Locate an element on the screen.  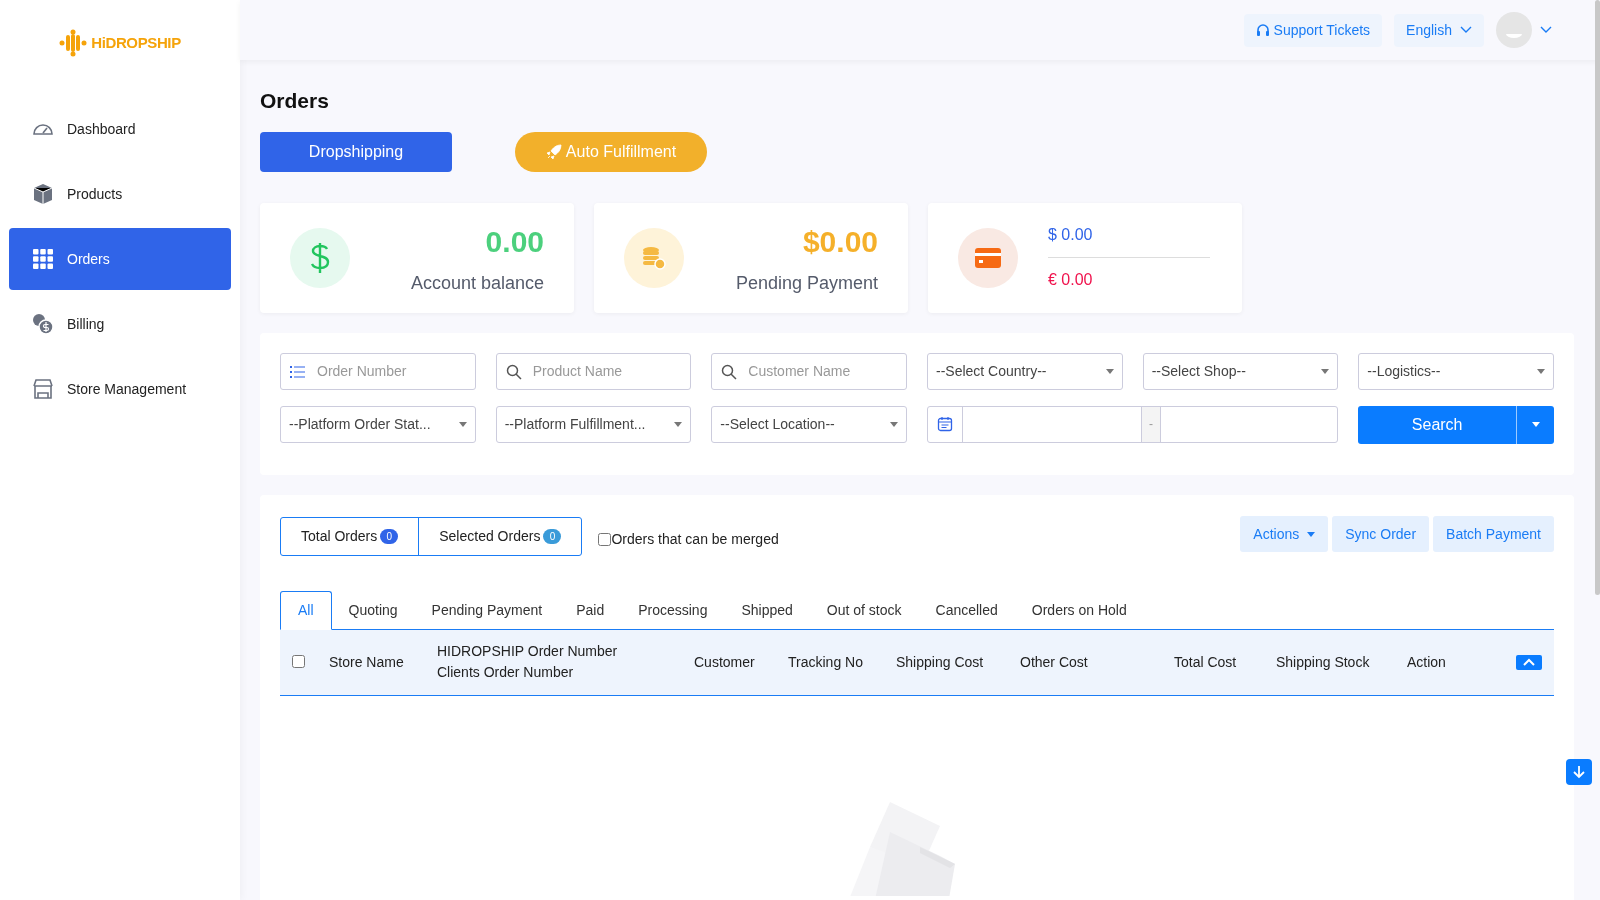
search-field: Product Name is located at coordinates (593, 371).